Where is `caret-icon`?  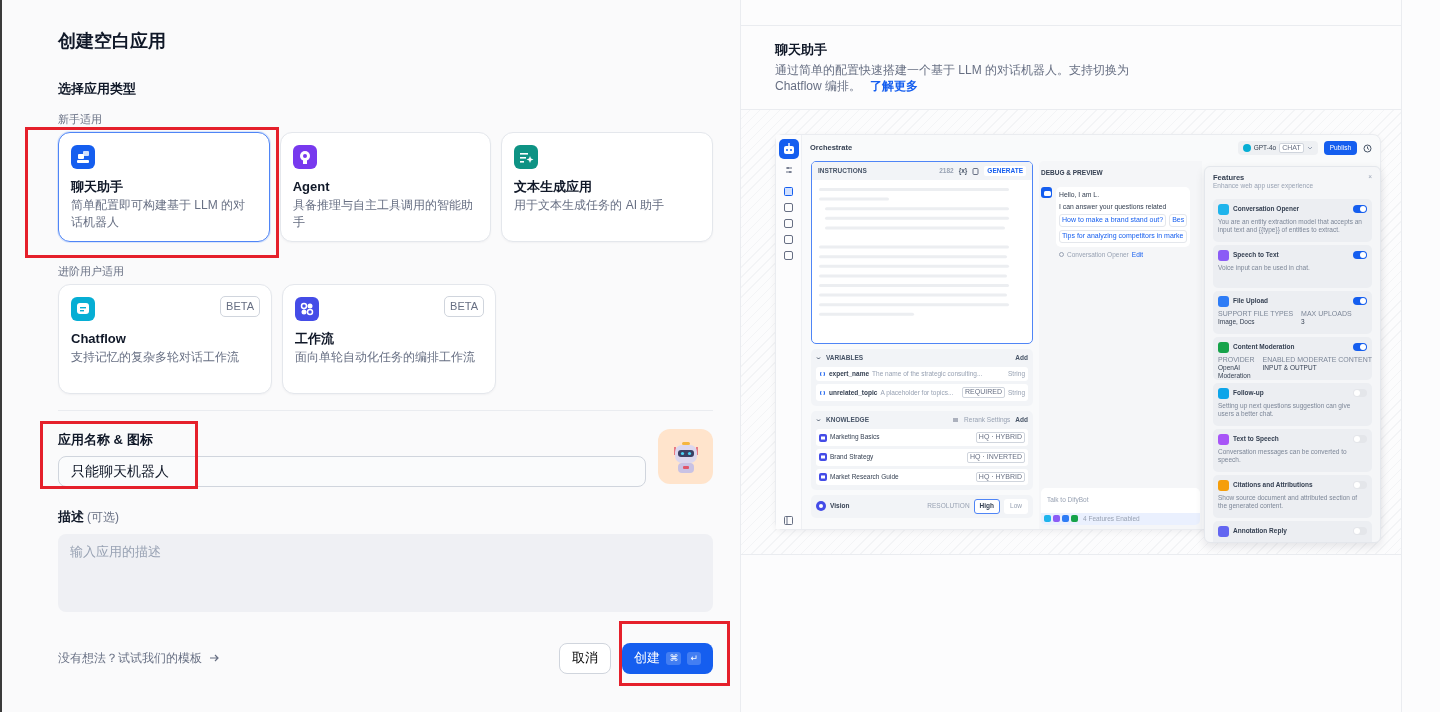
caret-icon is located at coordinates (1309, 148).